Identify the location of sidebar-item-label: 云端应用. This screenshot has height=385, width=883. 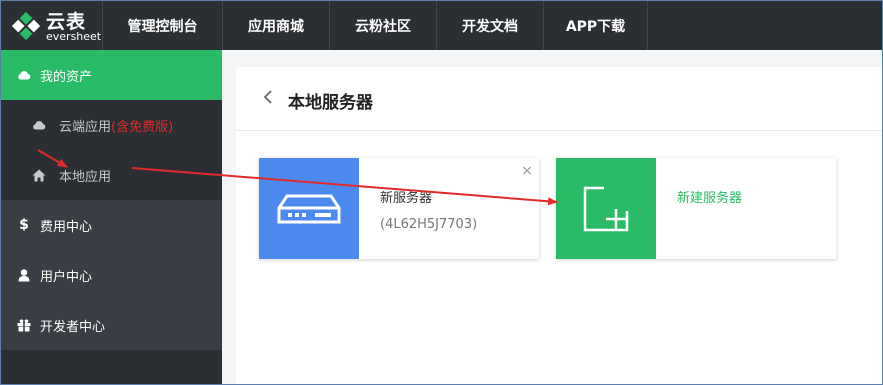
(85, 127).